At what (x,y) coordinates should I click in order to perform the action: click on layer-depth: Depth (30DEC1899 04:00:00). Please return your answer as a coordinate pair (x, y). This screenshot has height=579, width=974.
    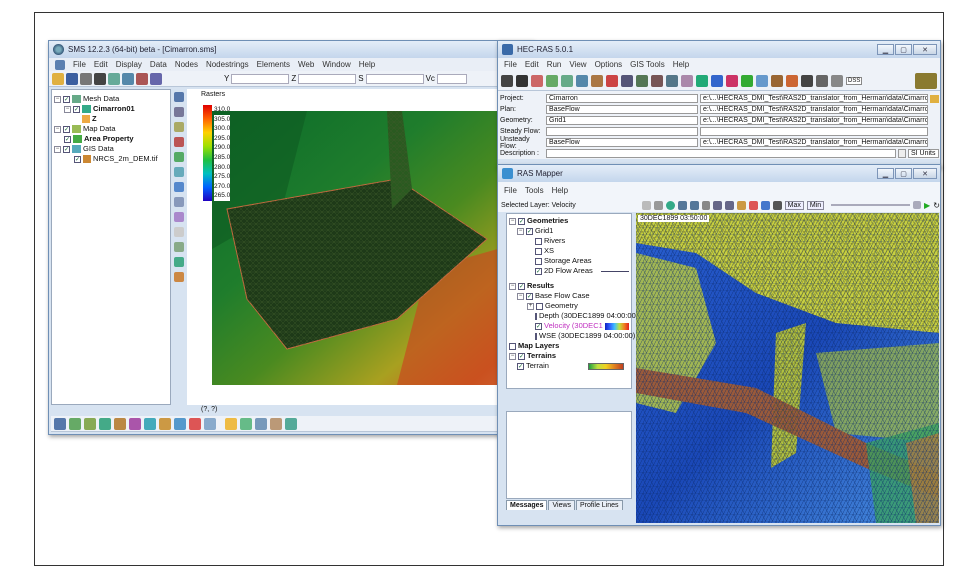
    Looking at the image, I should click on (573, 316).